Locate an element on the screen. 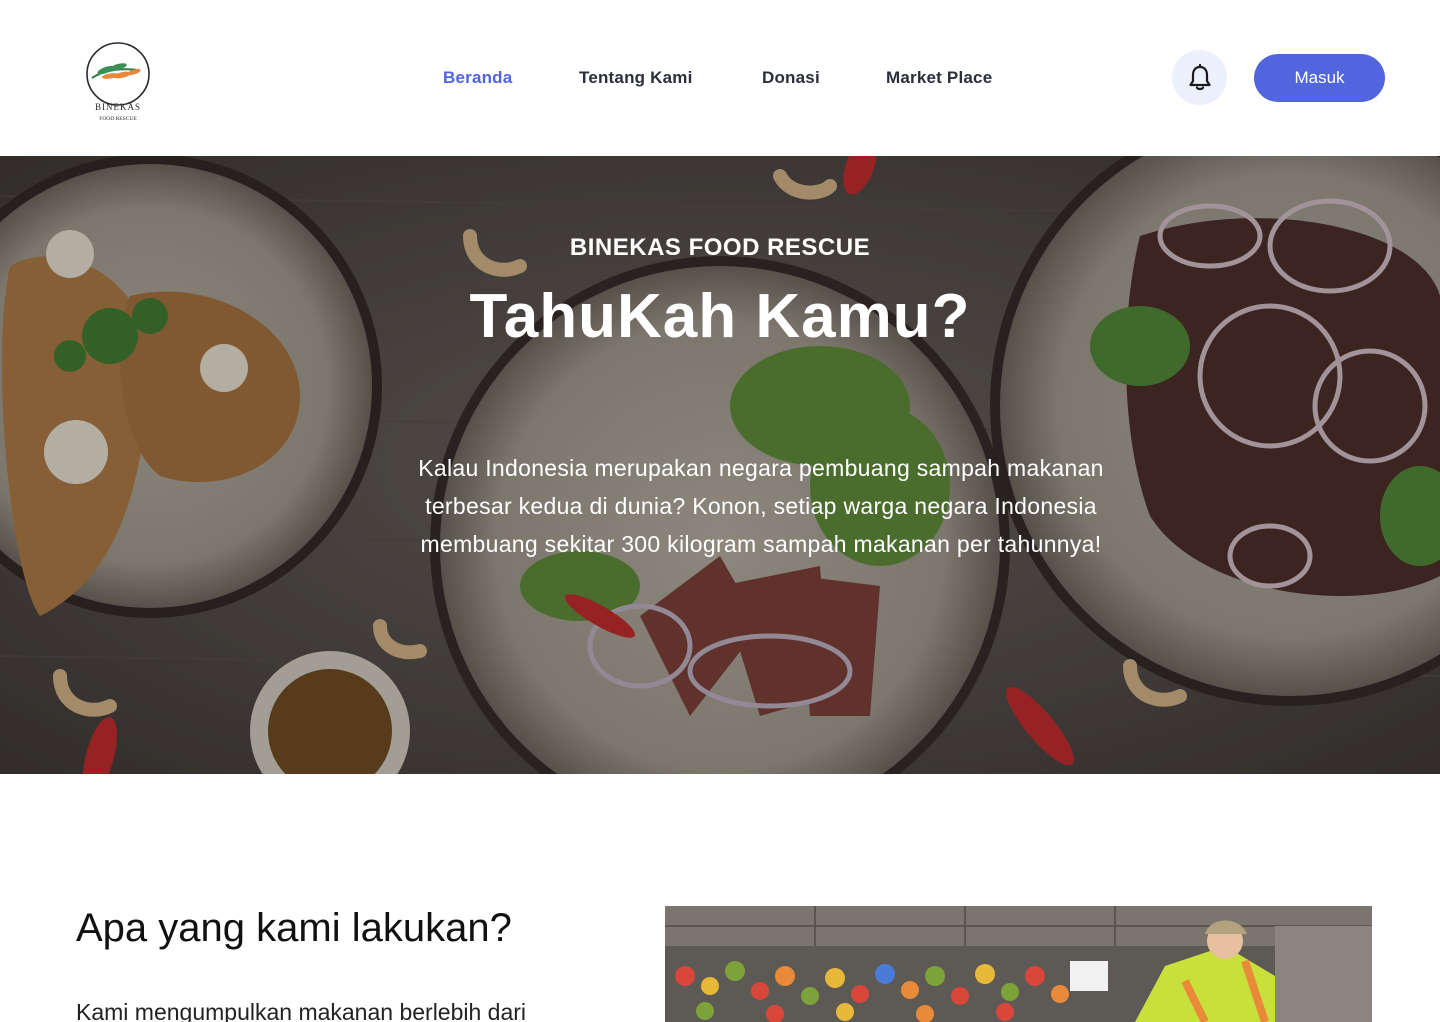 This screenshot has height=1022, width=1440. food-waste-photo is located at coordinates (1018, 964).